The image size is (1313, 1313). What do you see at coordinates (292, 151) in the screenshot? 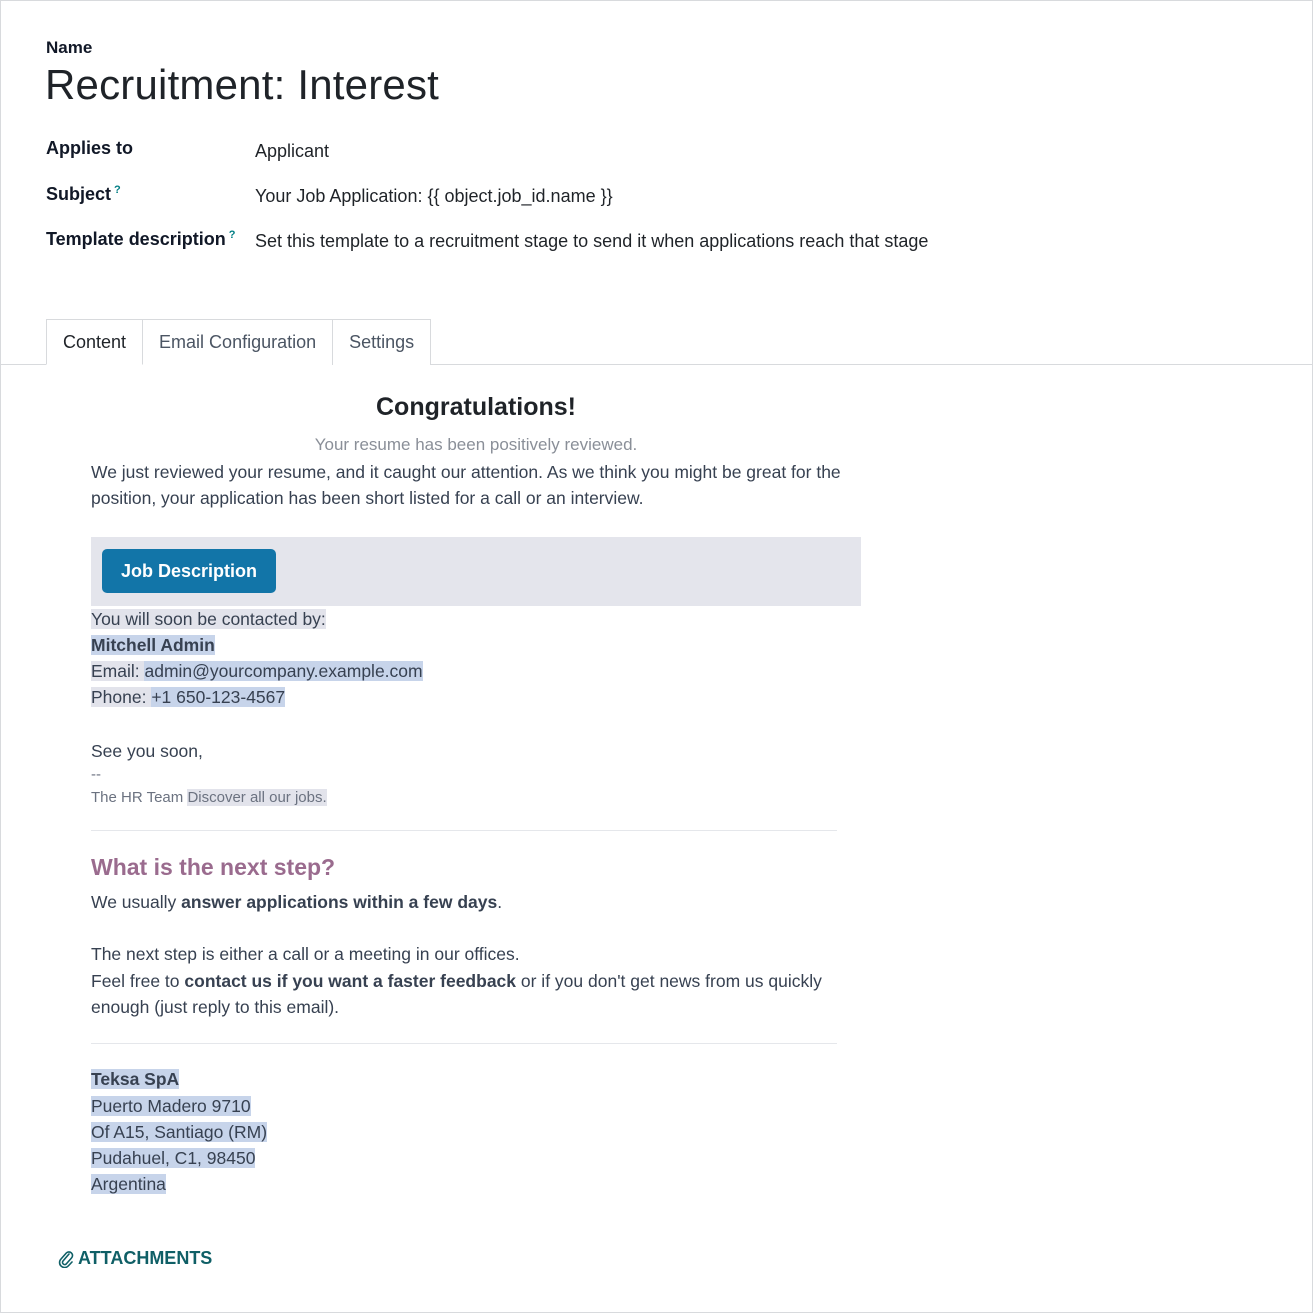
I see `applies-to-field: Applicant` at bounding box center [292, 151].